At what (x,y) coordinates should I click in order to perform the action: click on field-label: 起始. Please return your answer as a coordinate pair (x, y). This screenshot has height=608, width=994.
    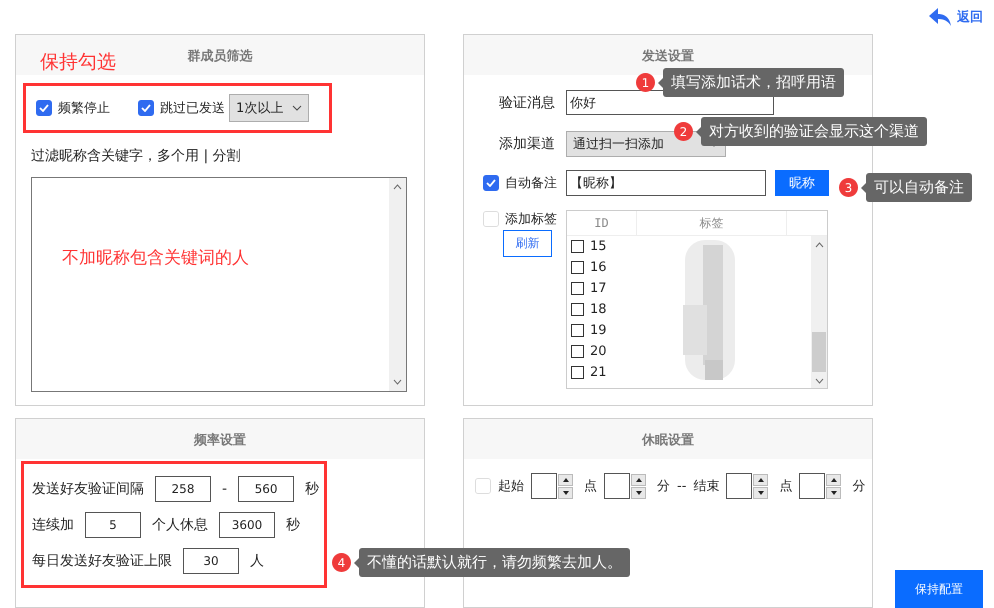
    Looking at the image, I should click on (511, 486).